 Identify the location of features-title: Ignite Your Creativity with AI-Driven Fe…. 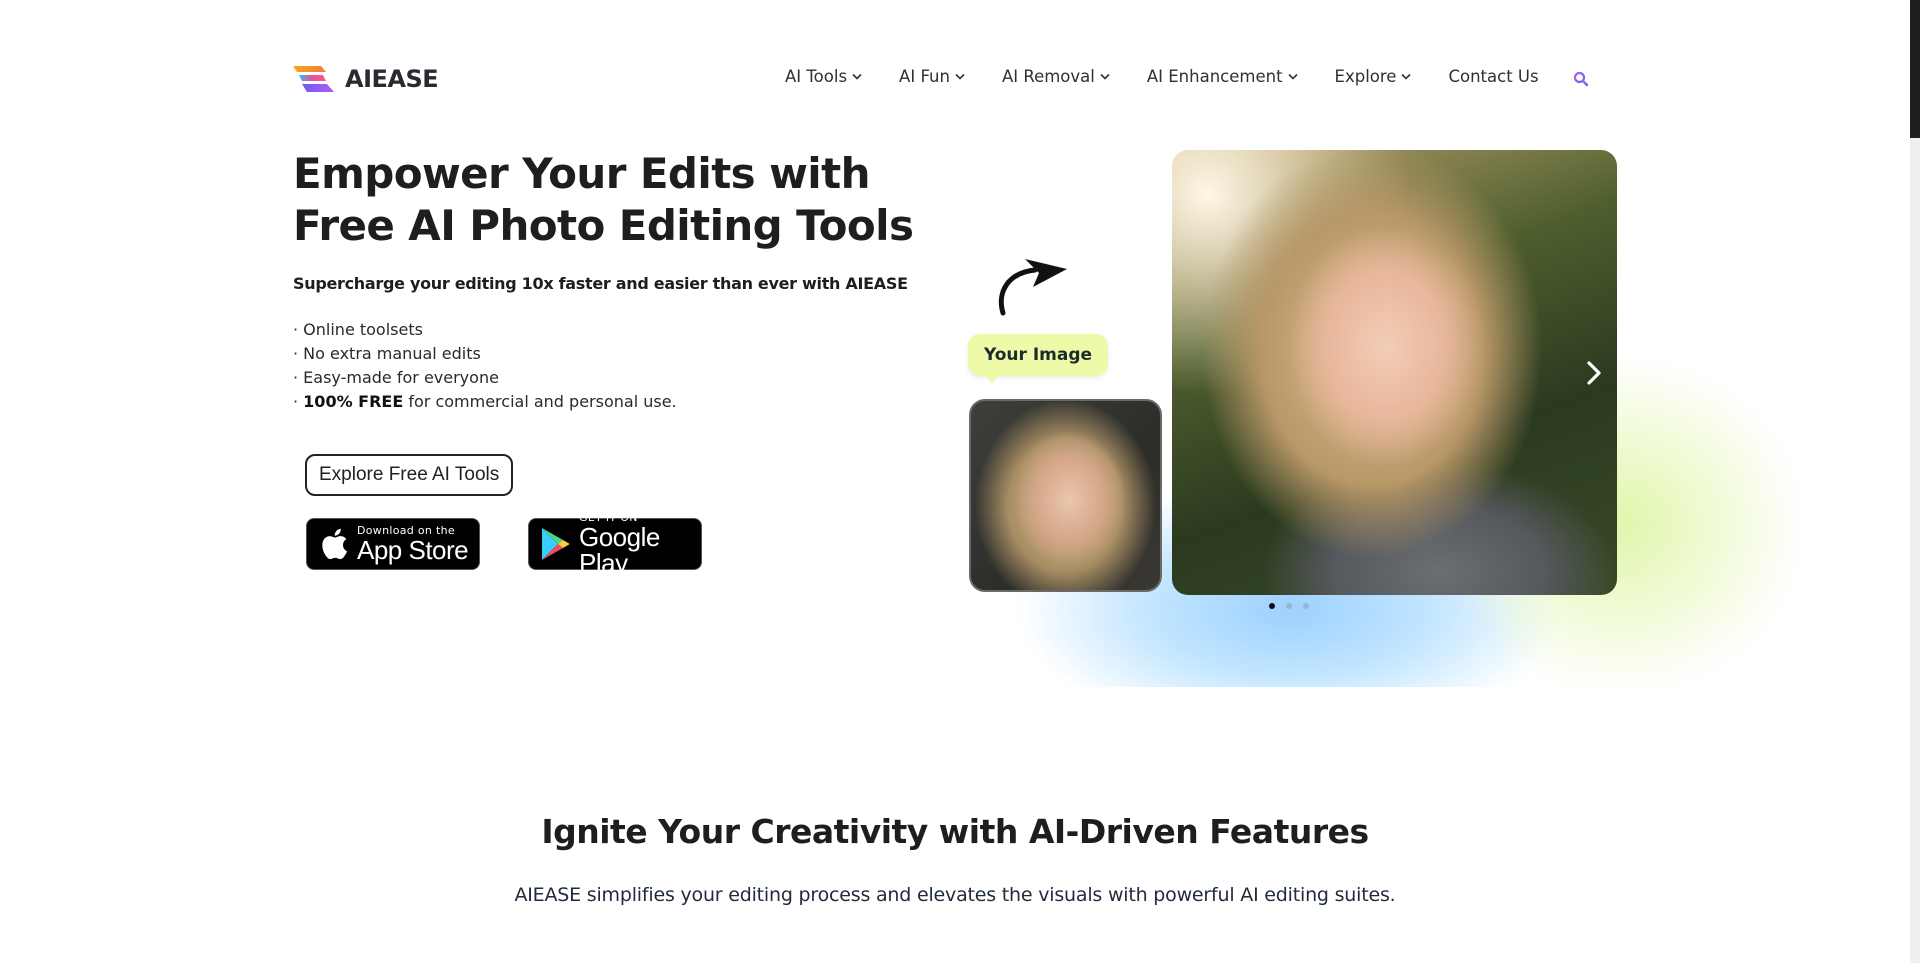
(955, 831).